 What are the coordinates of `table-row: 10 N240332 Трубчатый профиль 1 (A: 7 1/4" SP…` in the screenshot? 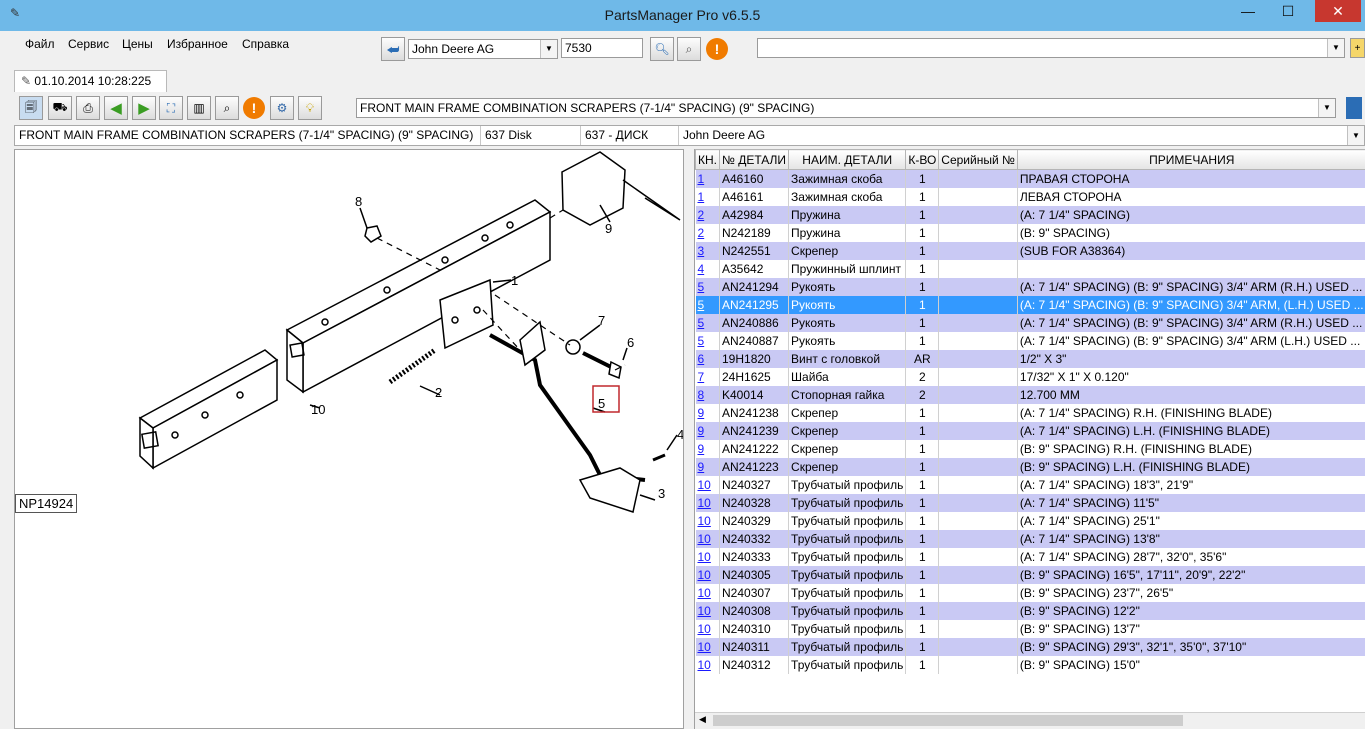 It's located at (1030, 539).